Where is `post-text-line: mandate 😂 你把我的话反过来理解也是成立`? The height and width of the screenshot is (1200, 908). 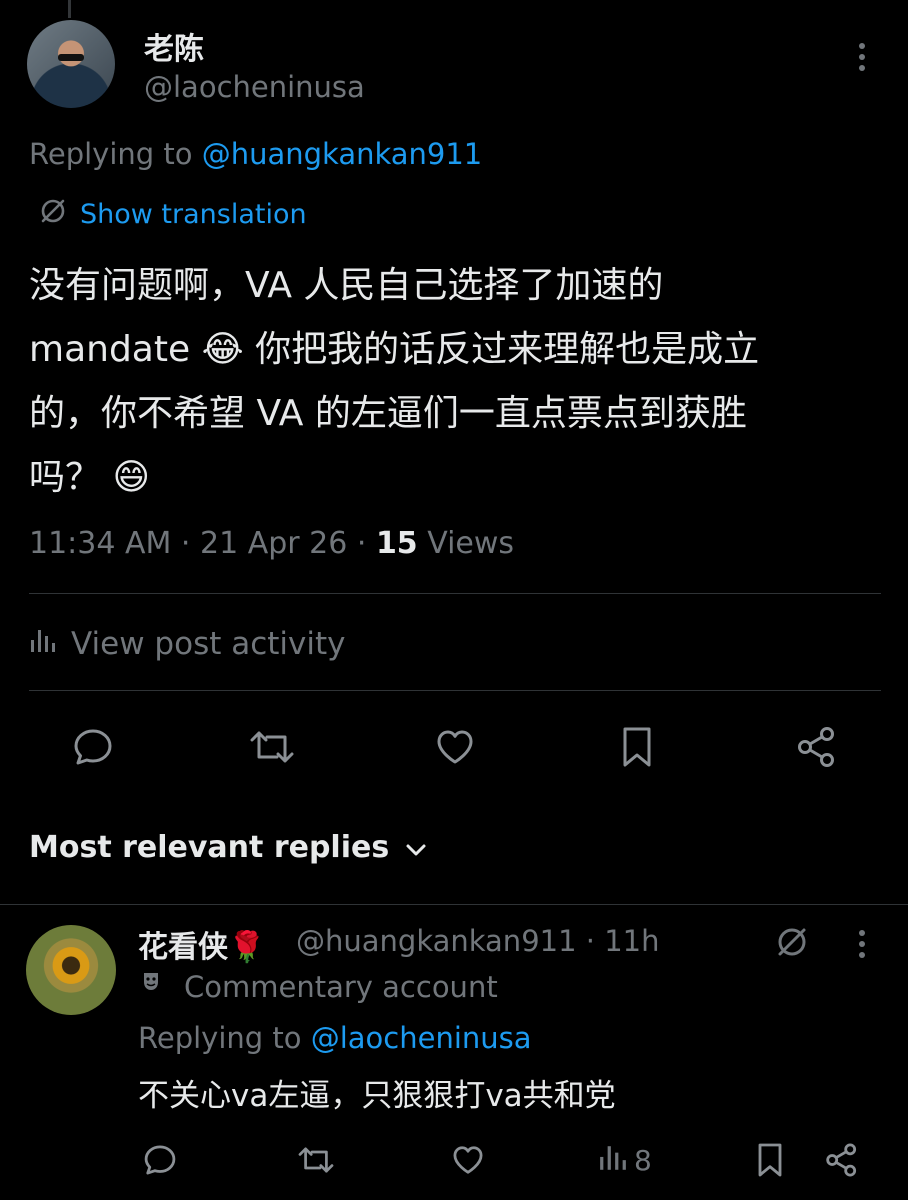 post-text-line: mandate 😂 你把我的话反过来理解也是成立 is located at coordinates (394, 349).